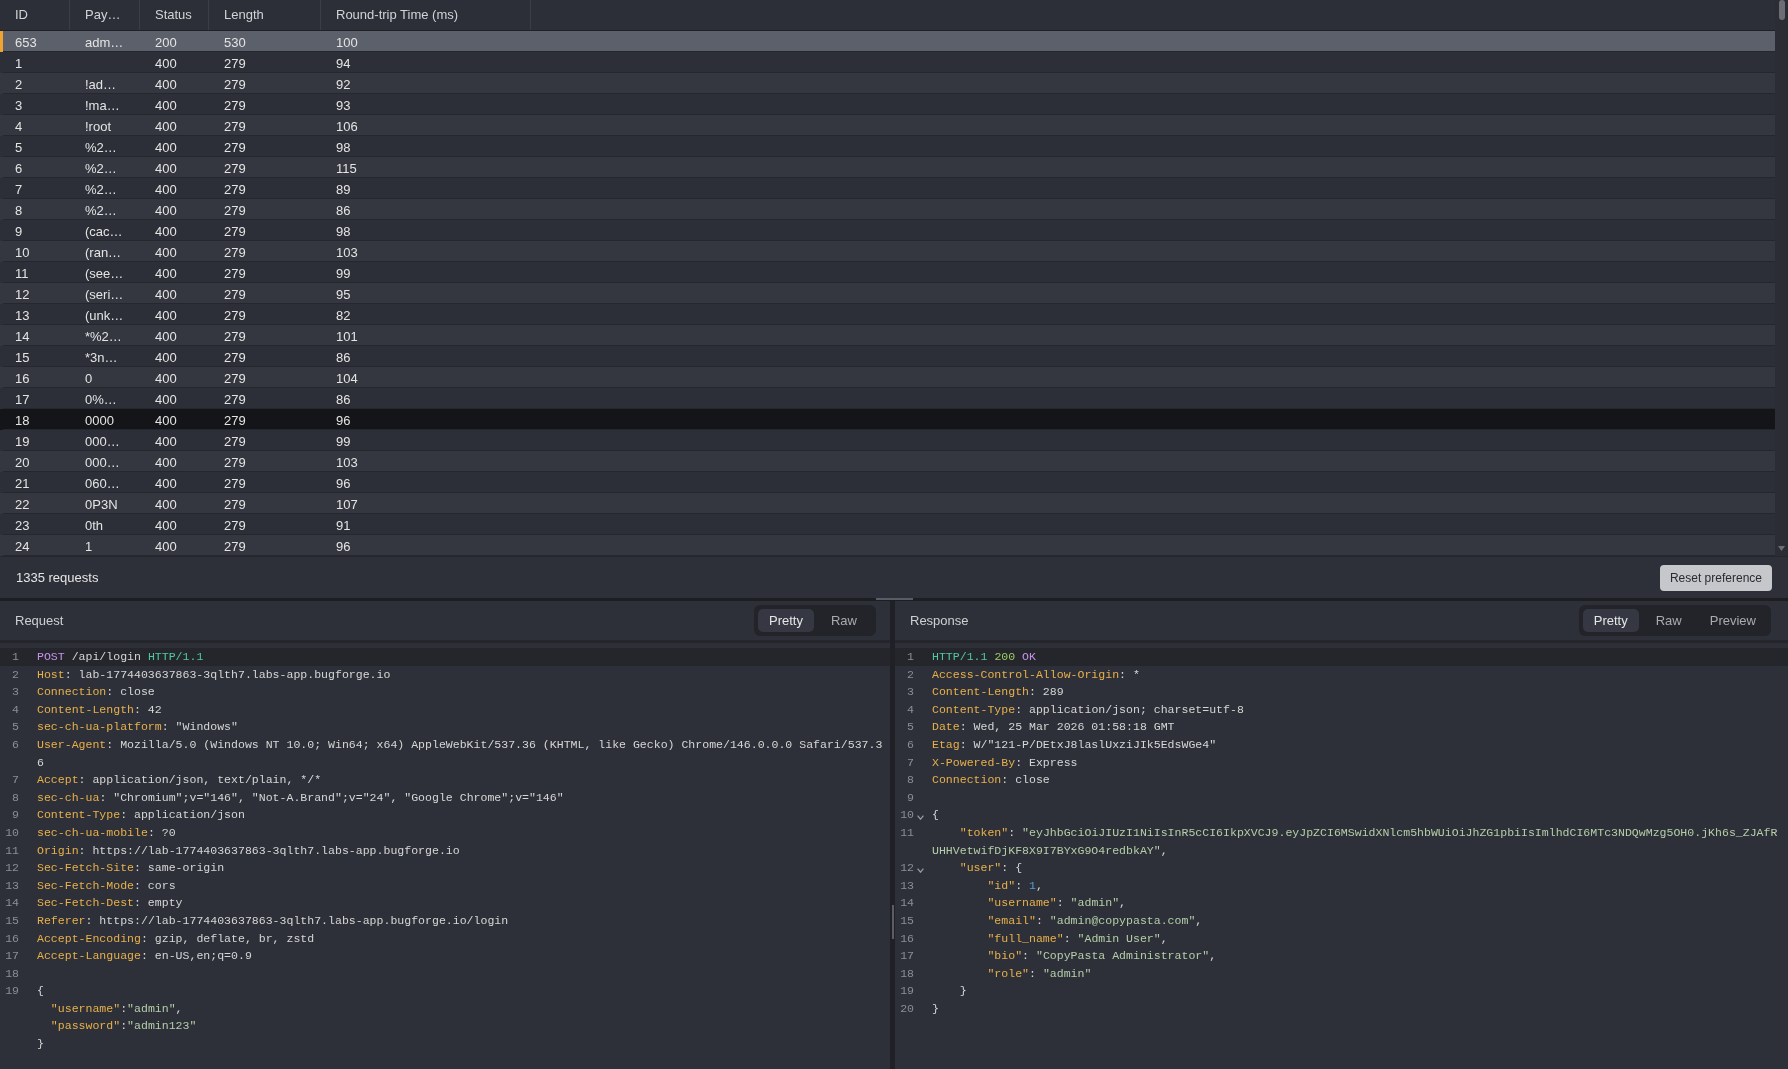 This screenshot has width=1788, height=1069. Describe the element at coordinates (22, 525) in the screenshot. I see `request-id: 23` at that location.